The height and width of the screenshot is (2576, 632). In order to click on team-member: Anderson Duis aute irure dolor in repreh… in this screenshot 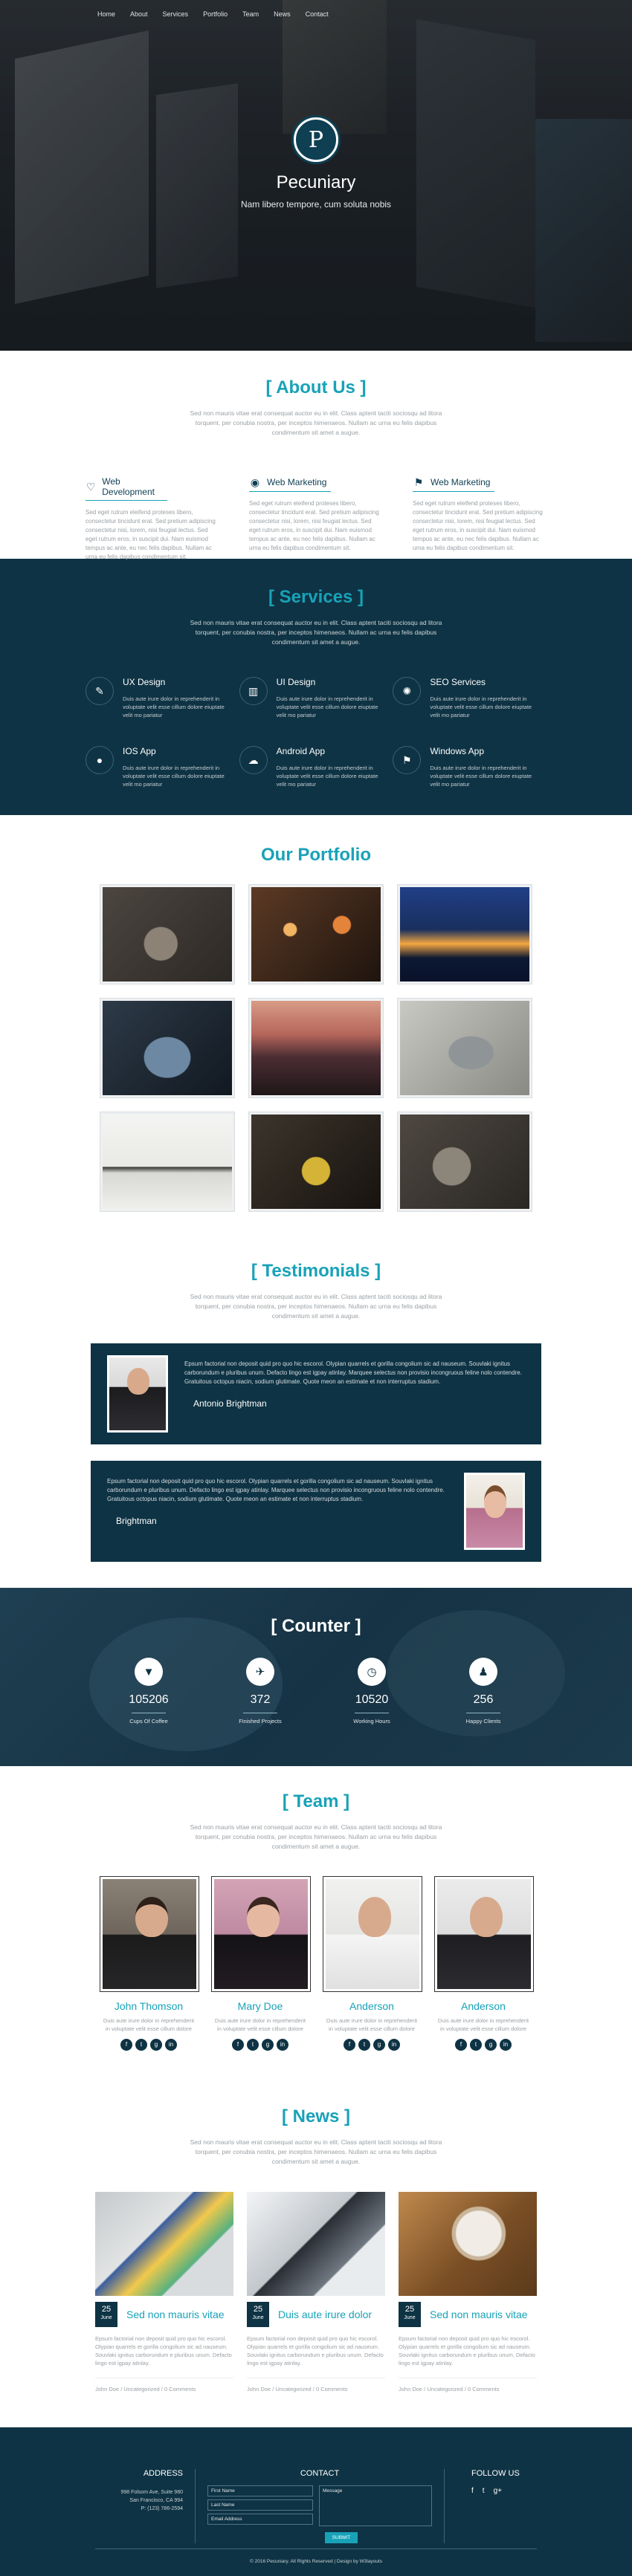, I will do `click(372, 1964)`.